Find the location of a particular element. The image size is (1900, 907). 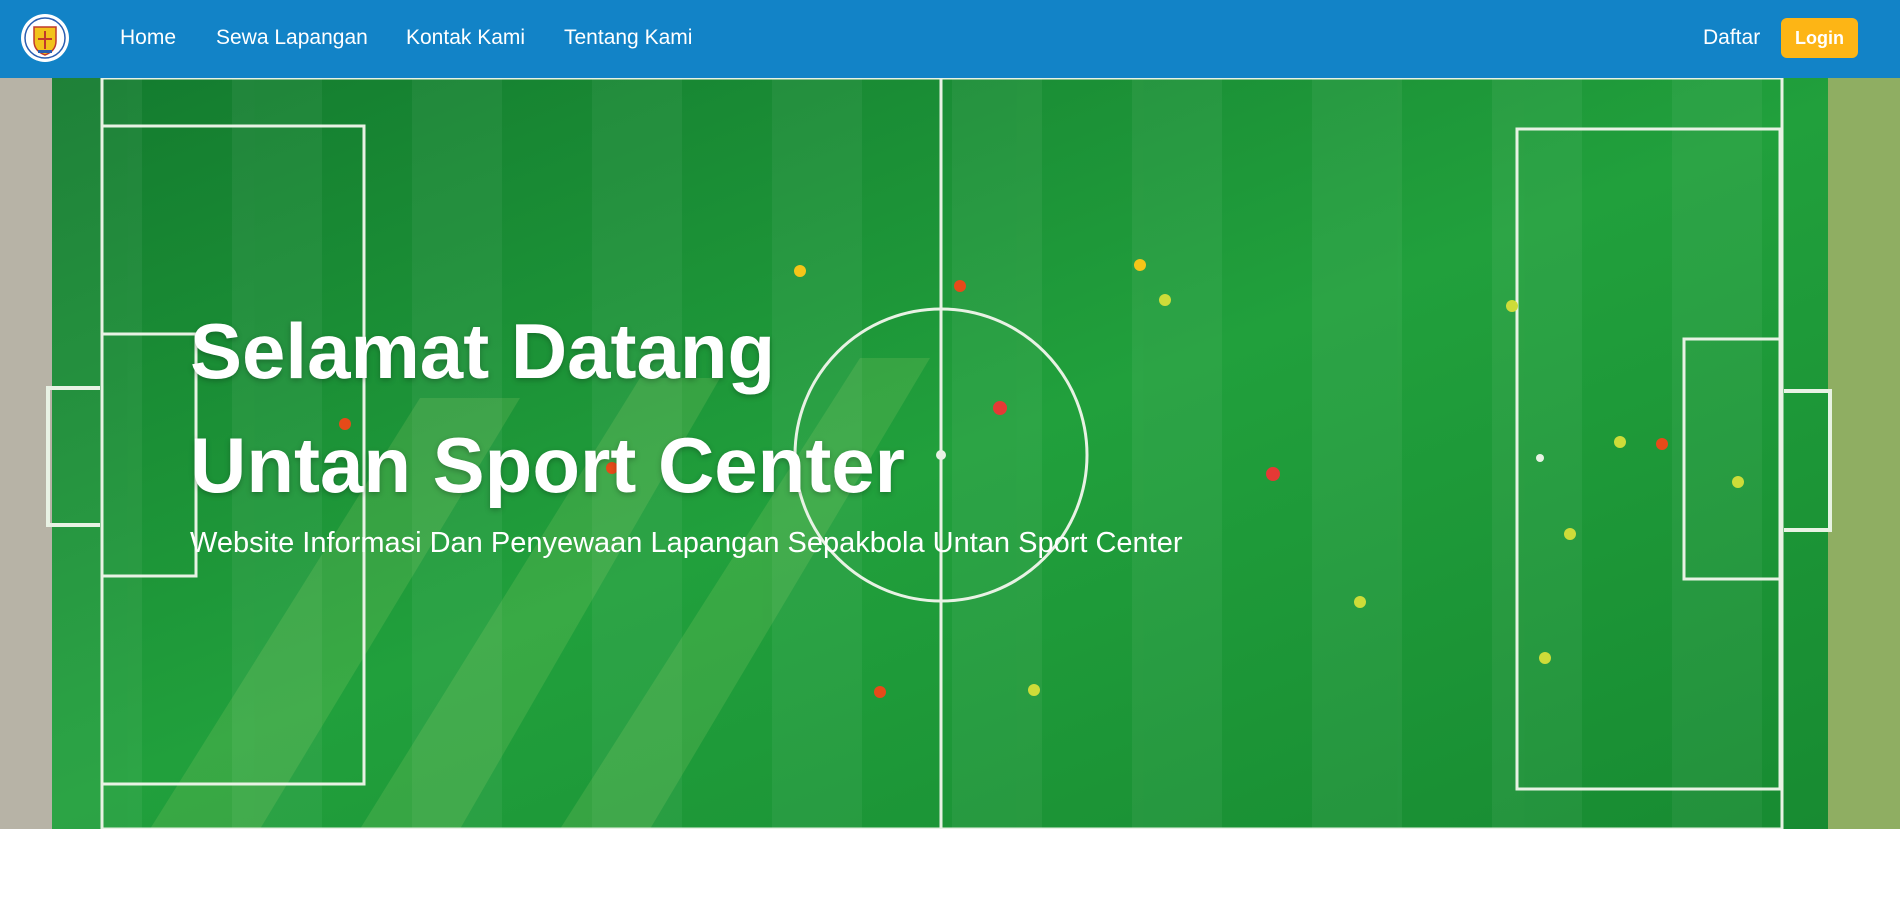

university-logo is located at coordinates (45, 38).